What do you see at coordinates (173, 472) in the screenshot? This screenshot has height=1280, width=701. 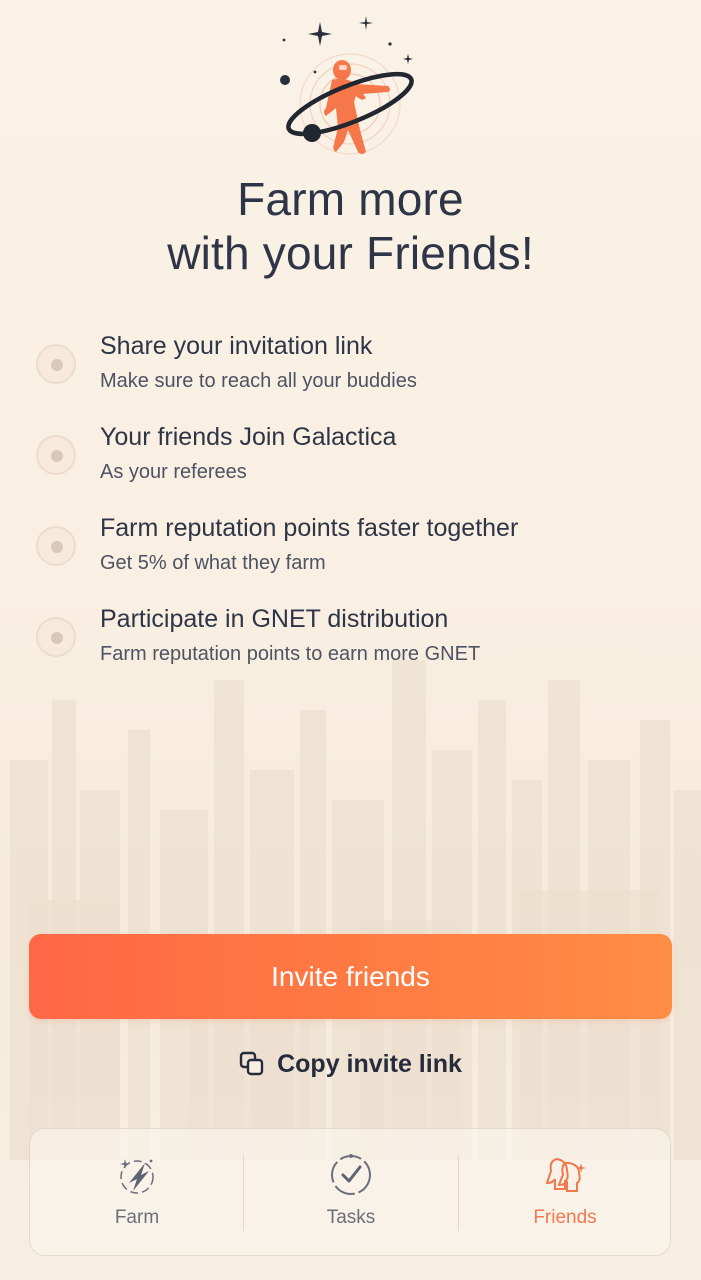 I see `step-subtitle: As your referees` at bounding box center [173, 472].